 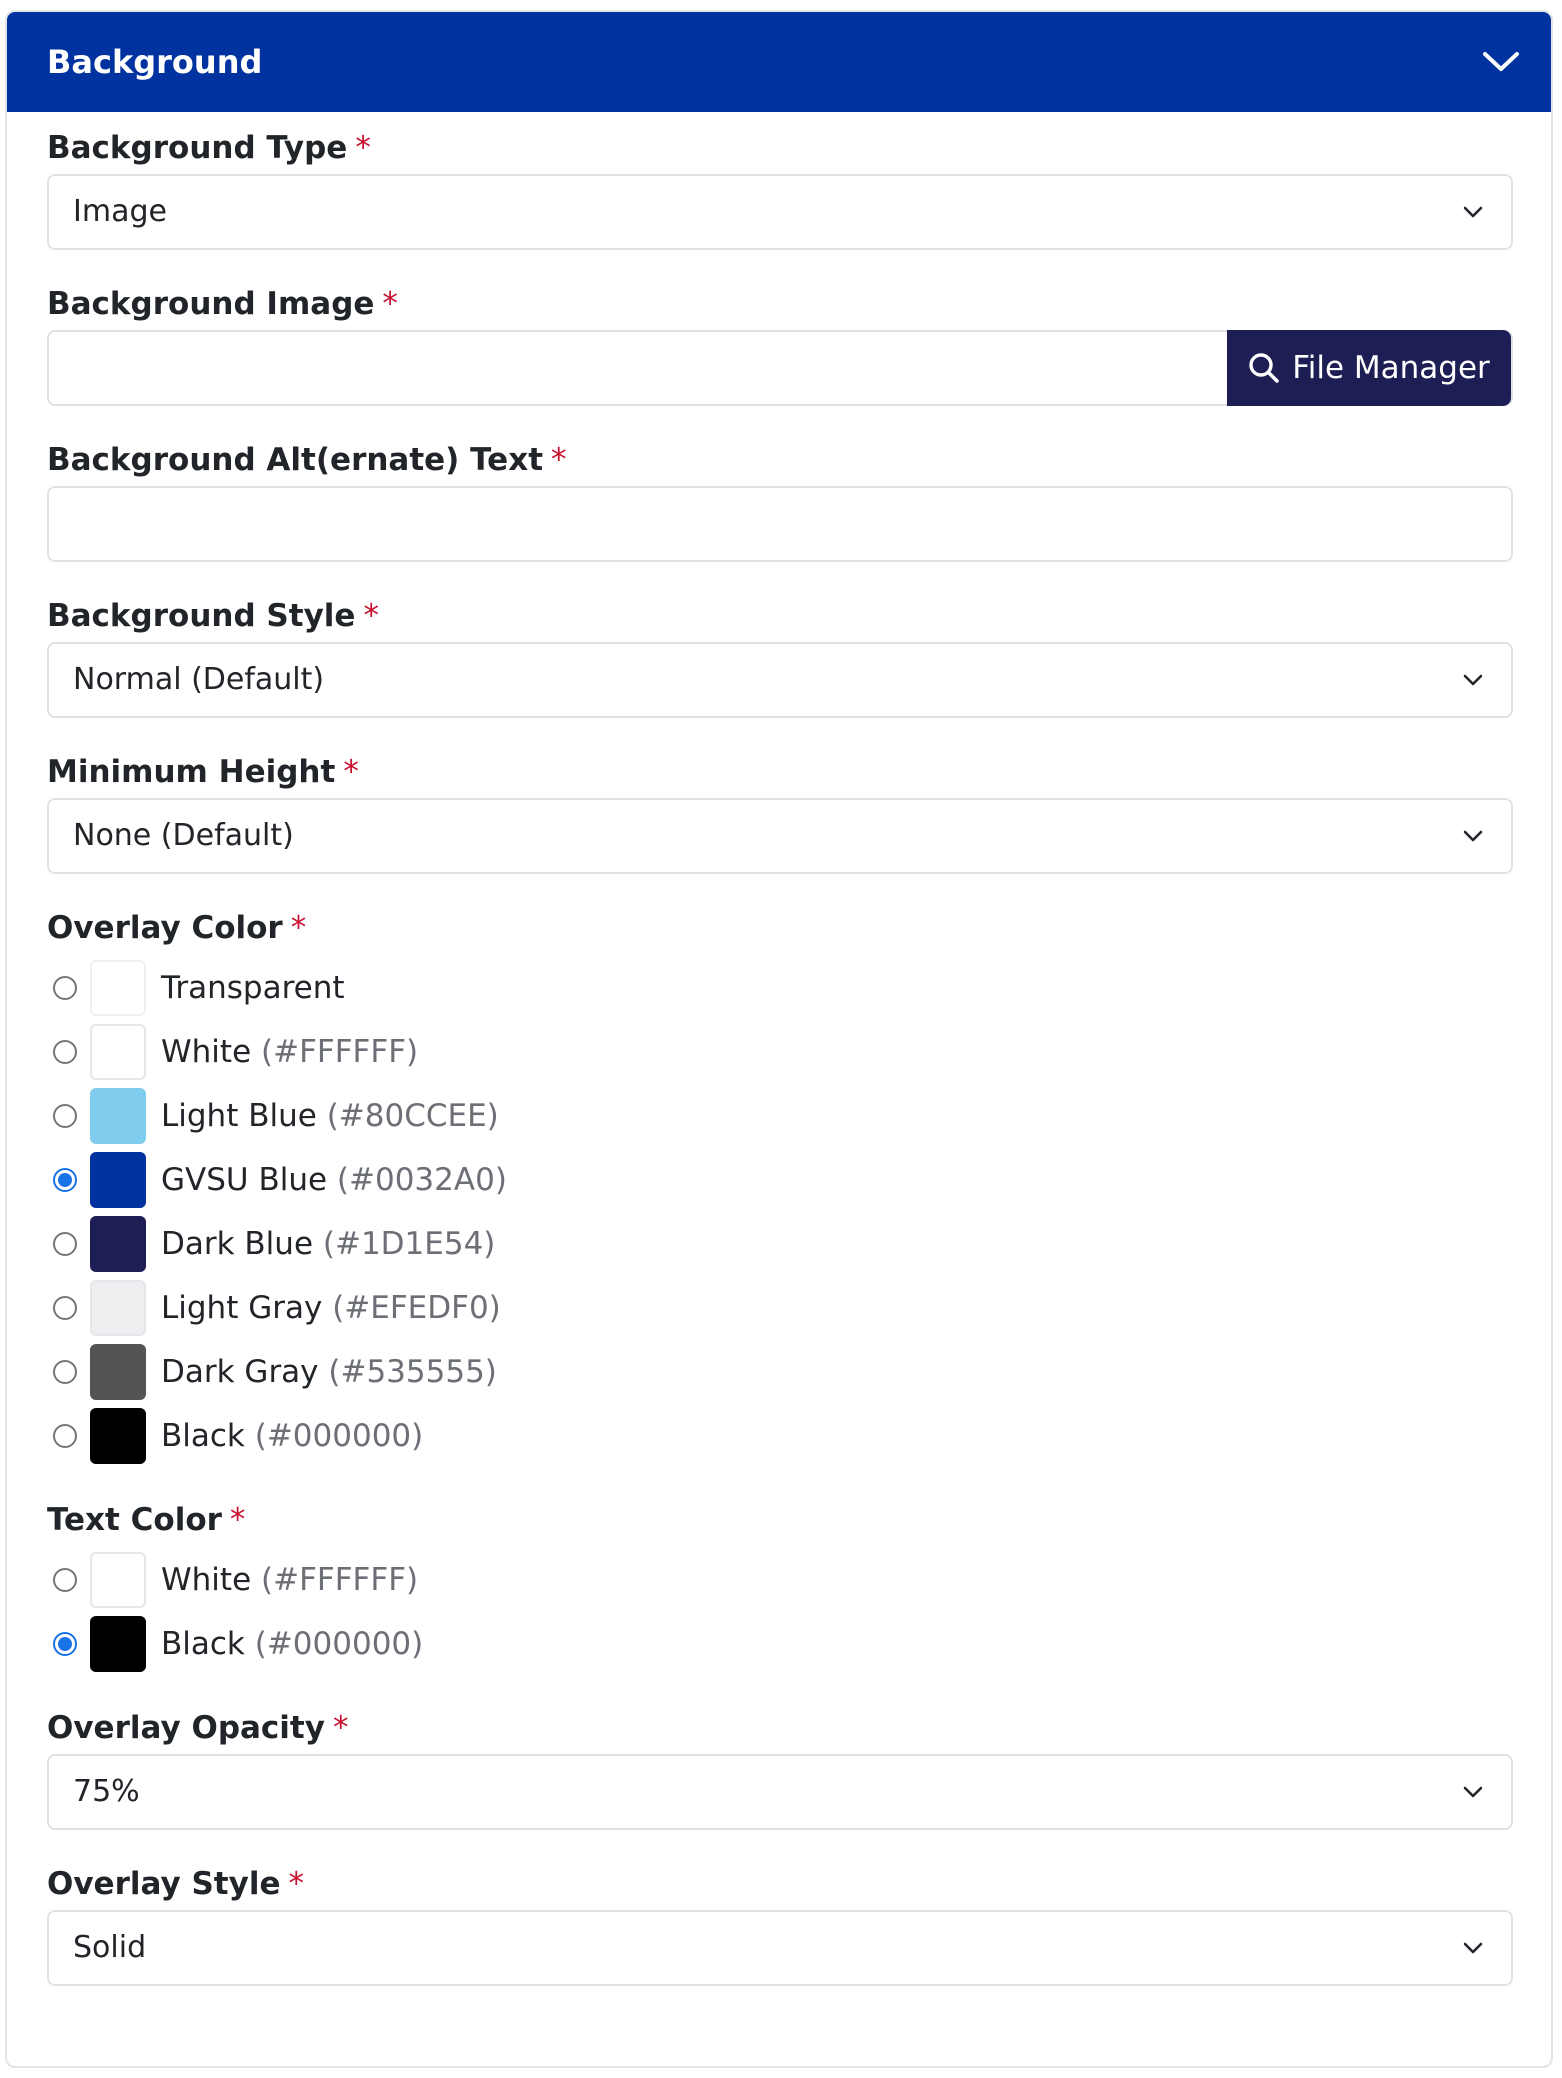 What do you see at coordinates (155, 62) in the screenshot?
I see `panel-title: Background` at bounding box center [155, 62].